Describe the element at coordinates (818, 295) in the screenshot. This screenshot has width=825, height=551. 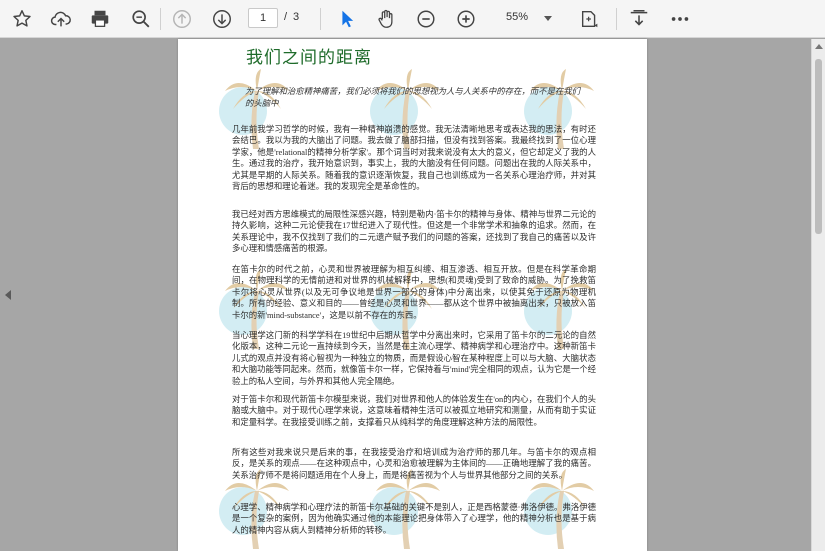
I see `vertical-scrollbar` at that location.